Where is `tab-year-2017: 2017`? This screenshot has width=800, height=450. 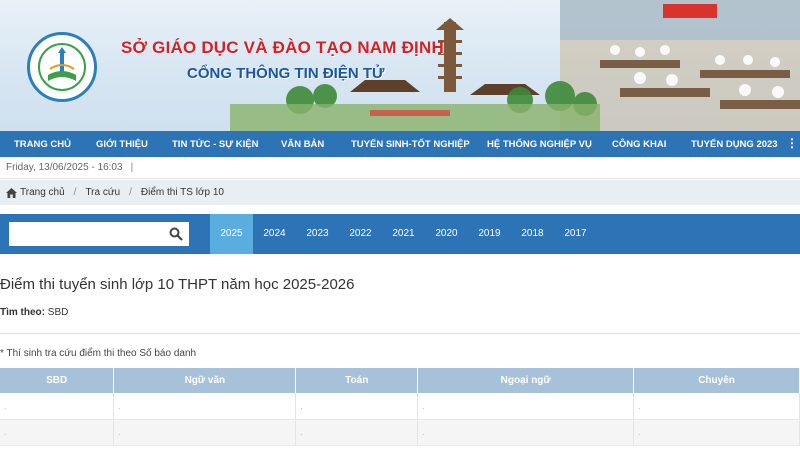 tab-year-2017: 2017 is located at coordinates (575, 234).